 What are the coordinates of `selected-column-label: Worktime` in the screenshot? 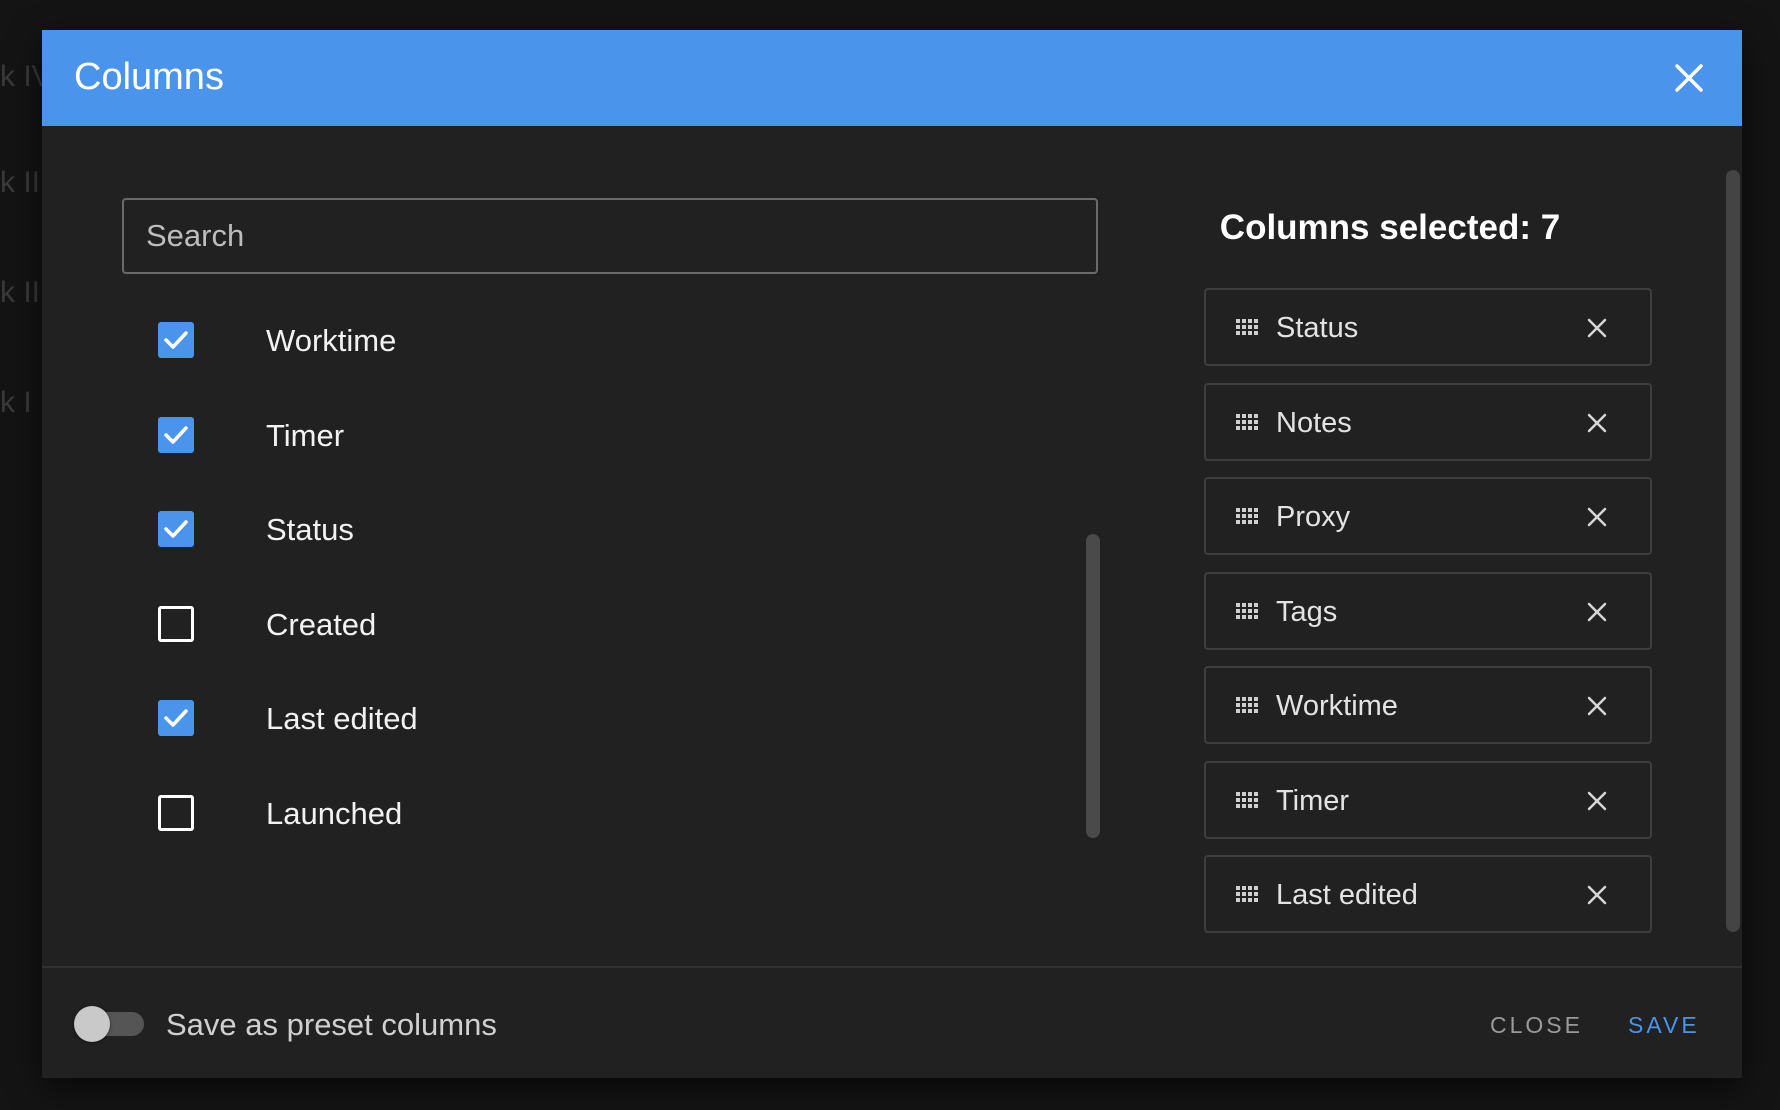 It's located at (1337, 706).